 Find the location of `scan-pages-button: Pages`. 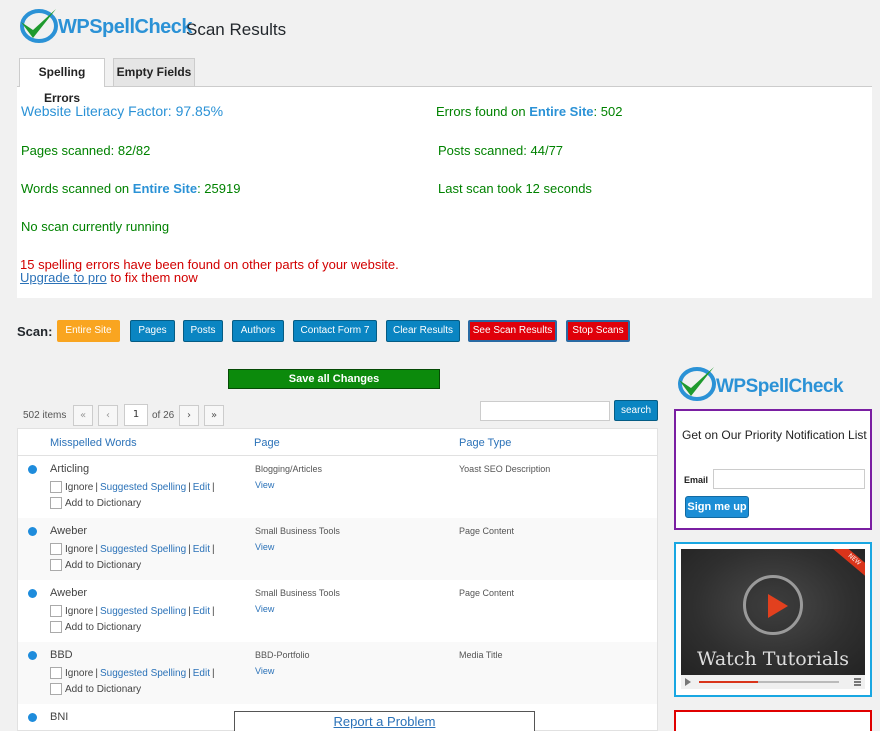

scan-pages-button: Pages is located at coordinates (152, 331).